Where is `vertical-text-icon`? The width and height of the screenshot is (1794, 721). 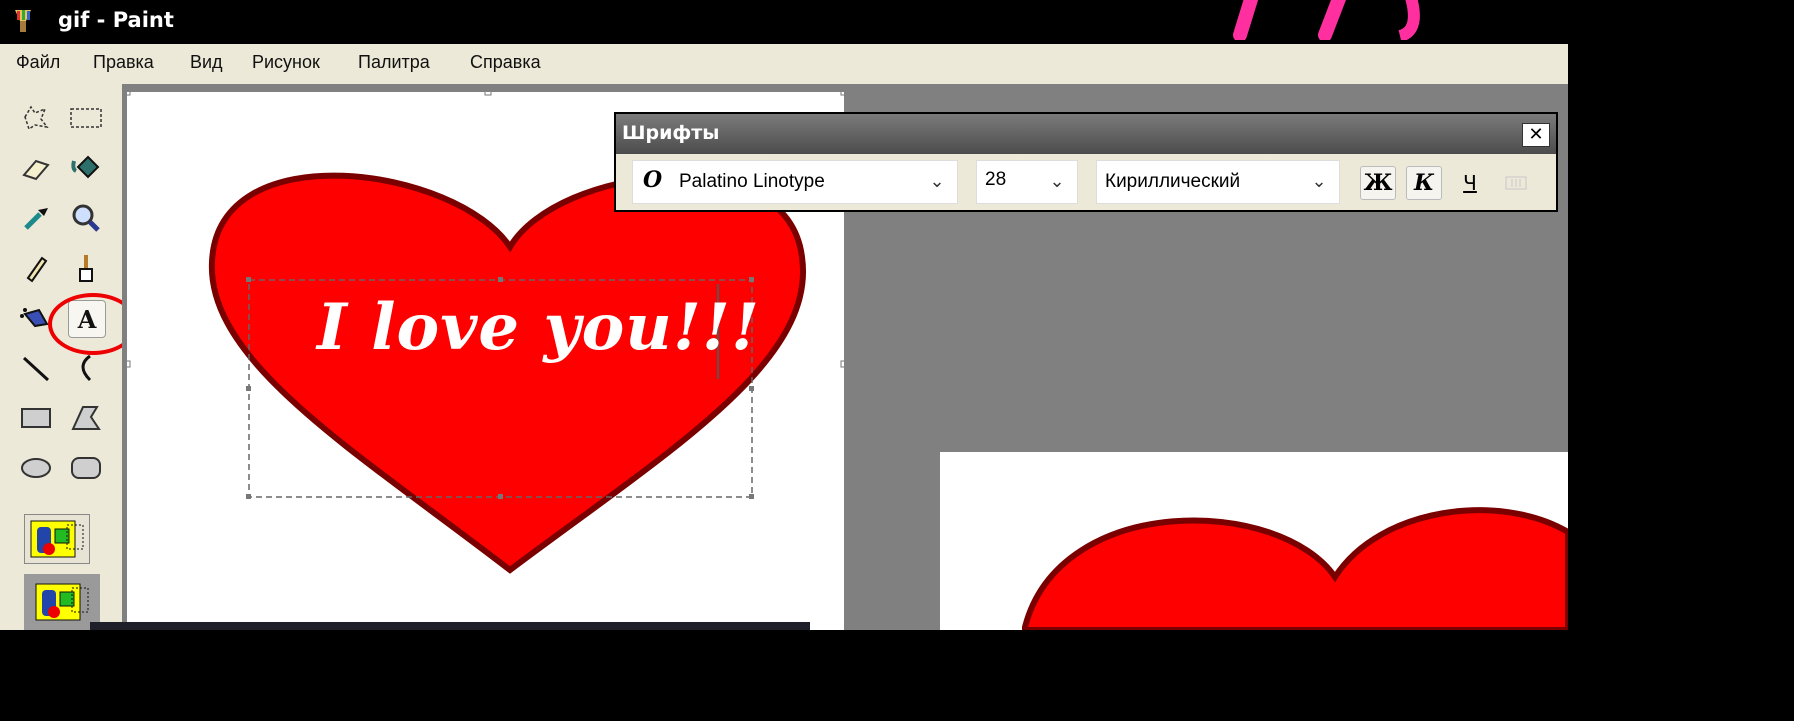 vertical-text-icon is located at coordinates (1516, 183).